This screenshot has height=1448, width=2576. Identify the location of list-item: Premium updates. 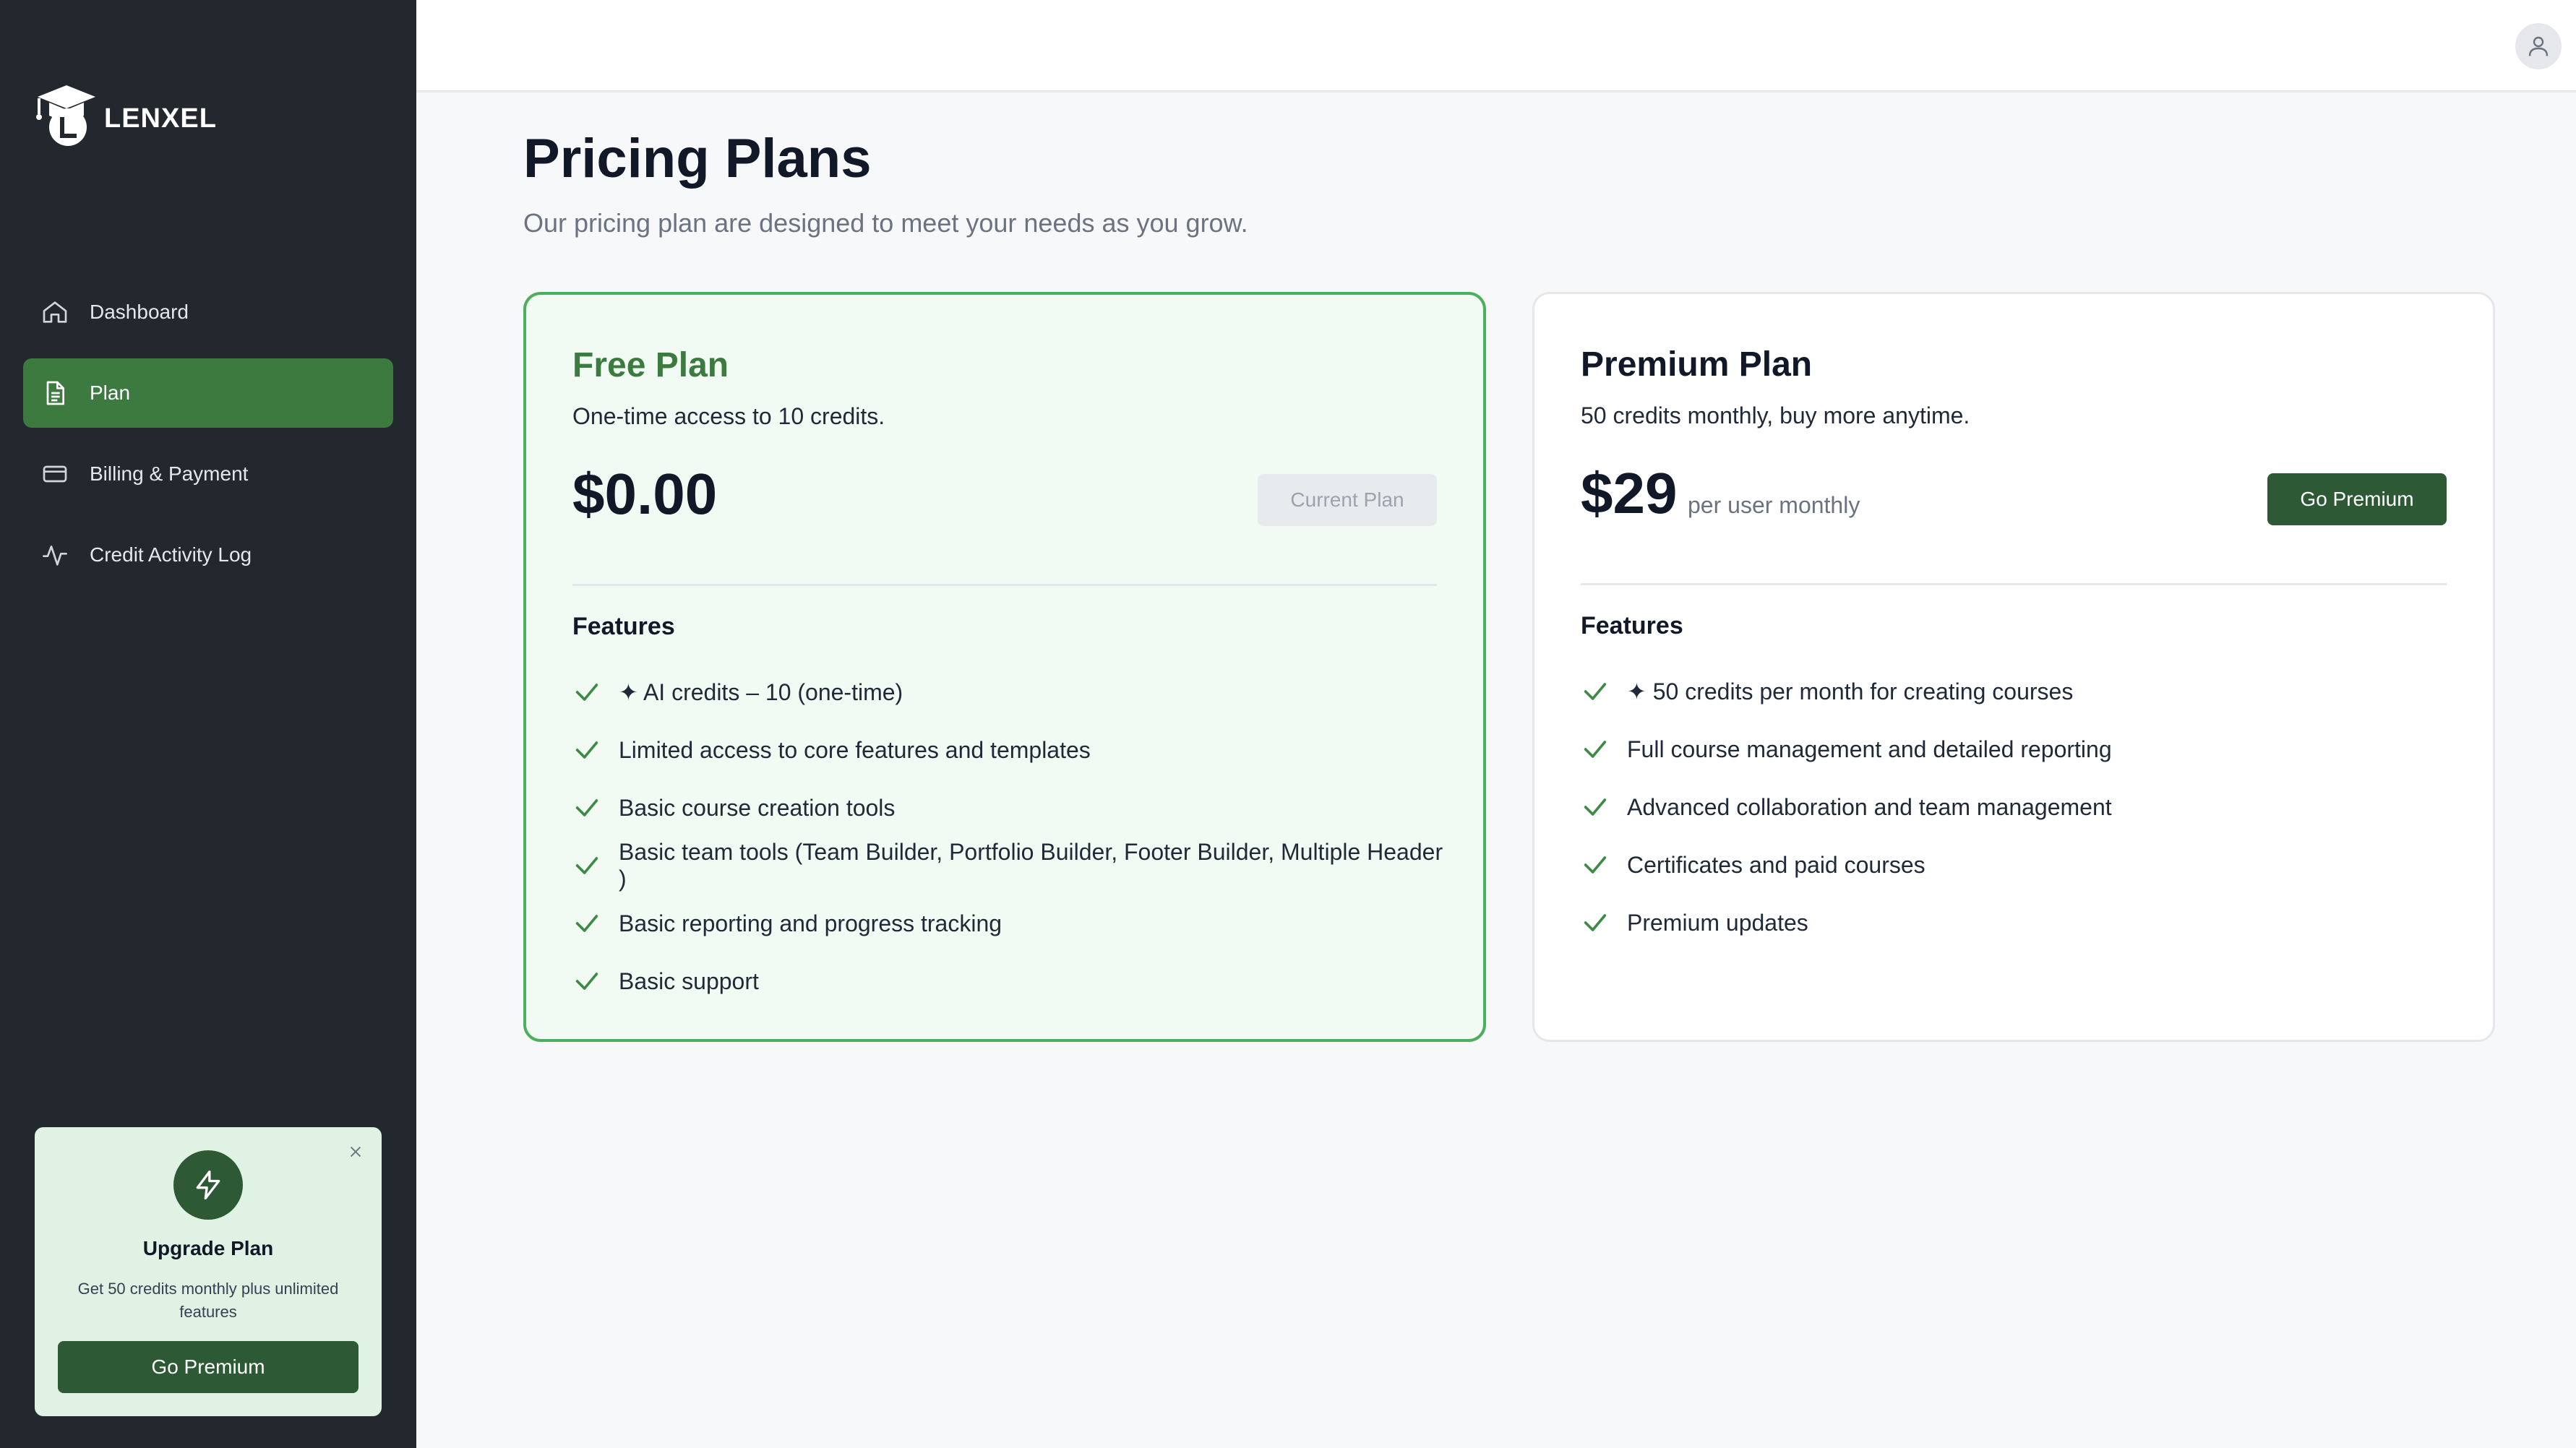
(2023, 923).